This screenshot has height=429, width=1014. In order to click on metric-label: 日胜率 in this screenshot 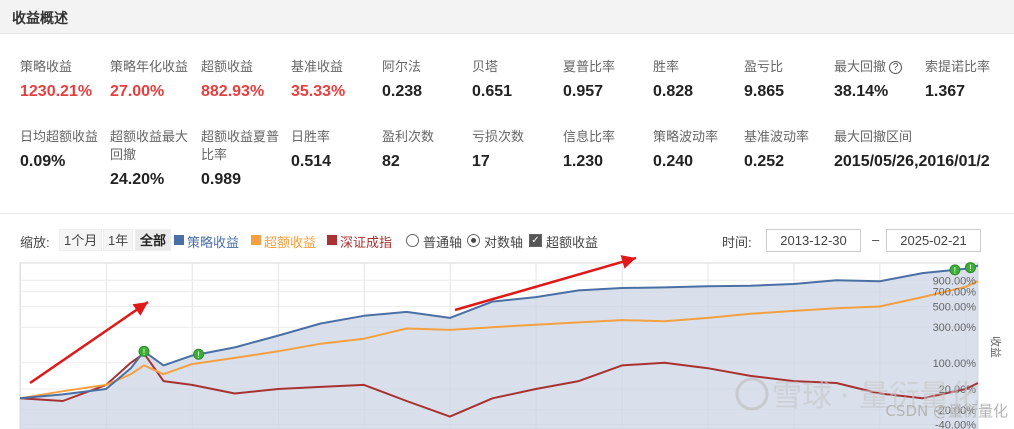, I will do `click(311, 136)`.